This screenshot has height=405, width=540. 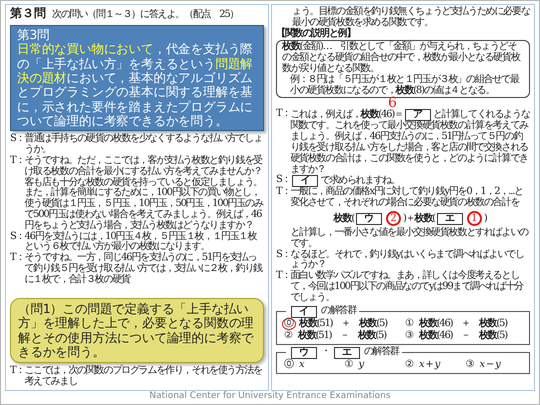 What do you see at coordinates (490, 364) in the screenshot?
I see `option-text: x − y` at bounding box center [490, 364].